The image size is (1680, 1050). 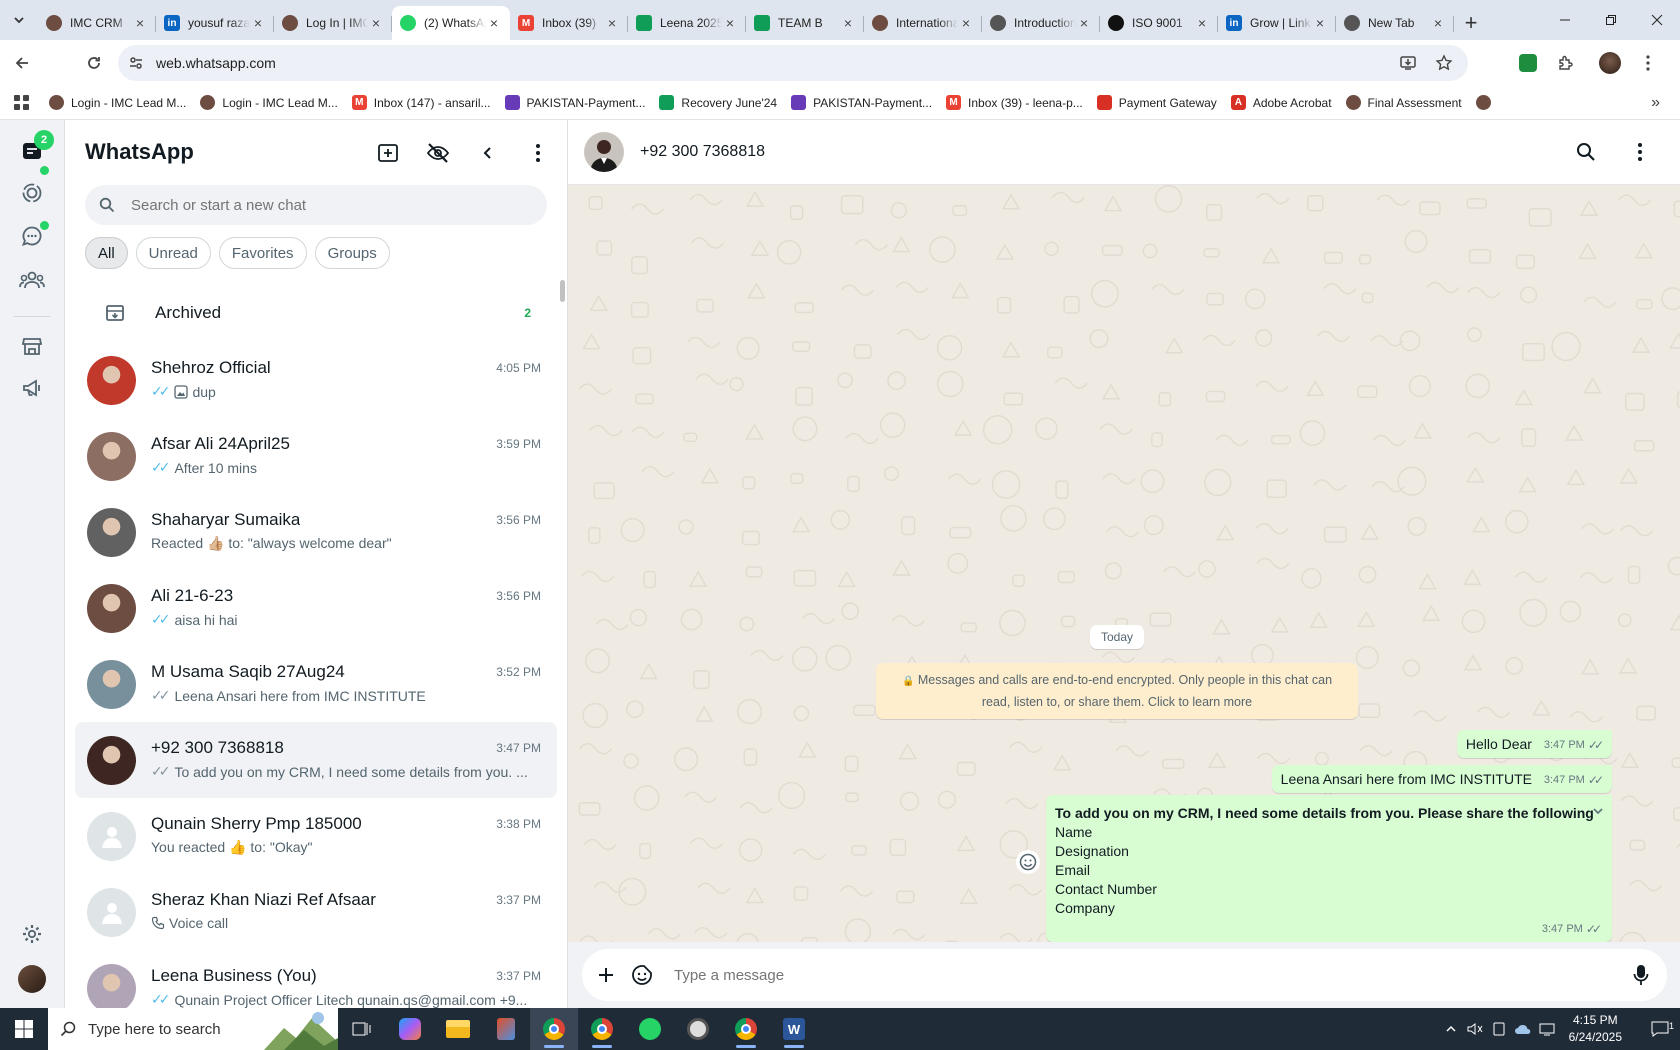 What do you see at coordinates (316, 313) in the screenshot?
I see `archived-row: Archived 2` at bounding box center [316, 313].